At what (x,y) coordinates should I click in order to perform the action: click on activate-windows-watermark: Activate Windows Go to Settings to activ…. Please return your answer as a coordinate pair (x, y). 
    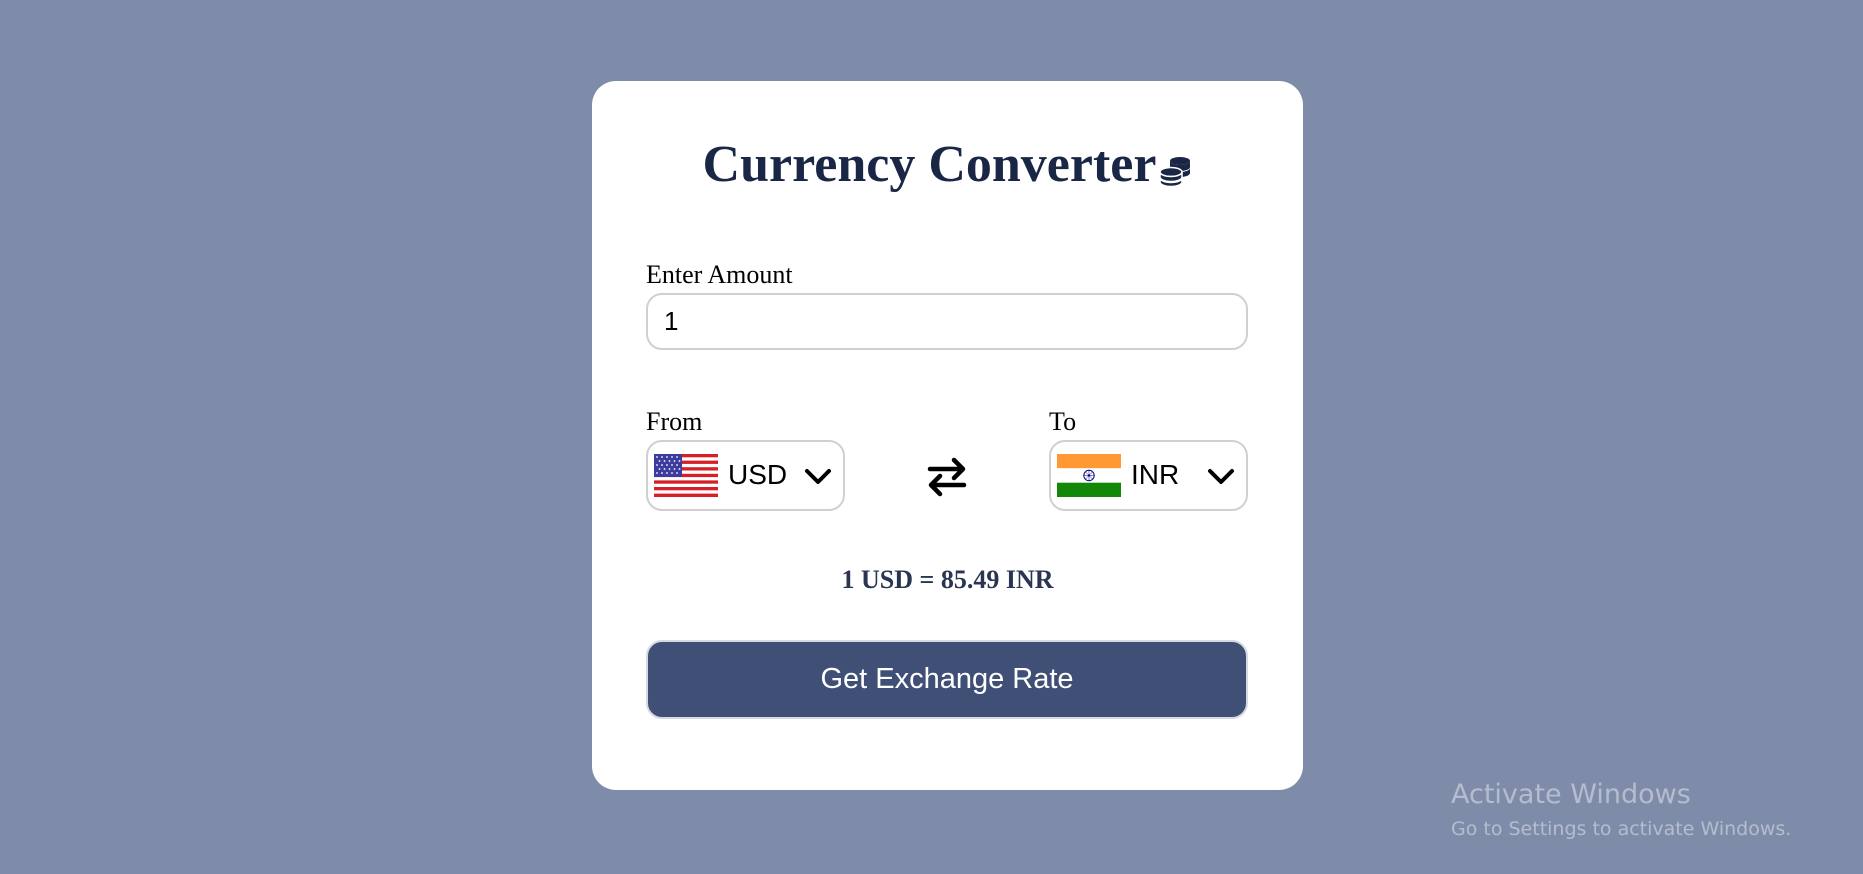
    Looking at the image, I should click on (1621, 810).